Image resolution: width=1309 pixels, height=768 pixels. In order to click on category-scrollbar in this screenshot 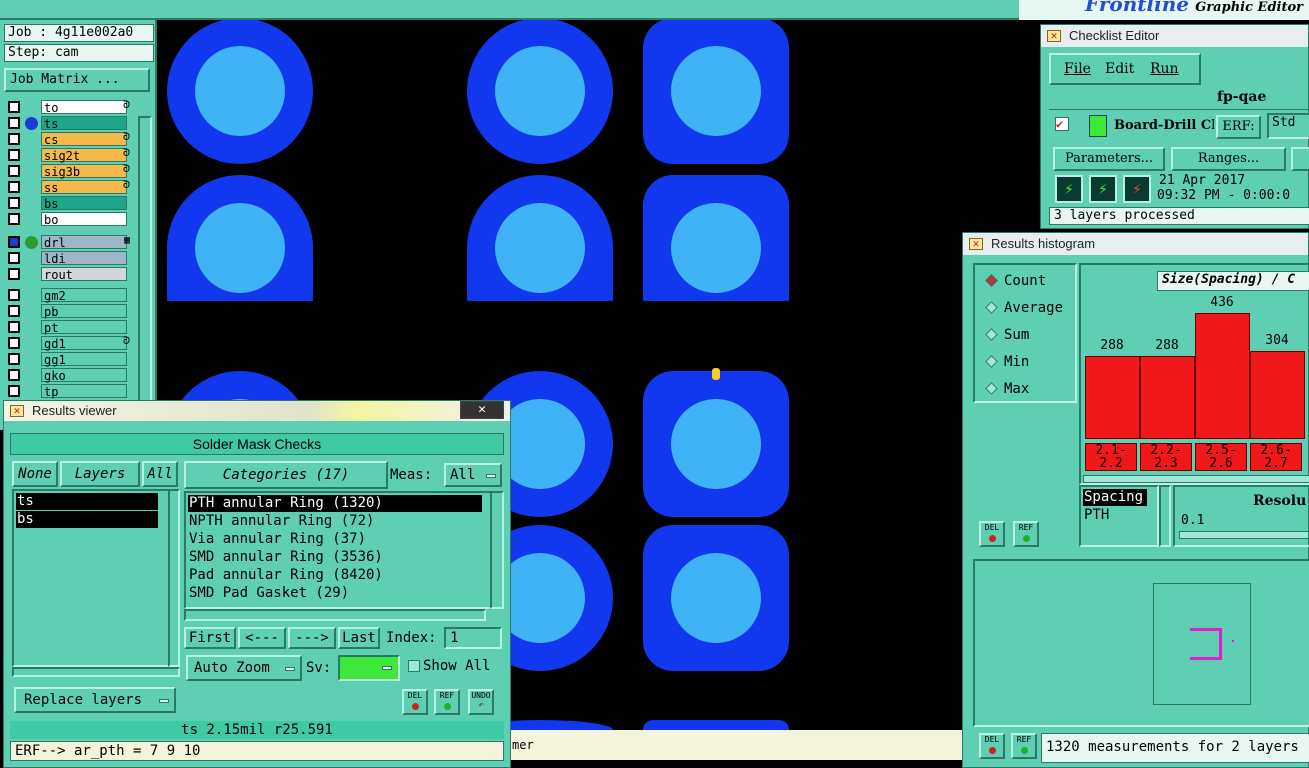, I will do `click(497, 550)`.